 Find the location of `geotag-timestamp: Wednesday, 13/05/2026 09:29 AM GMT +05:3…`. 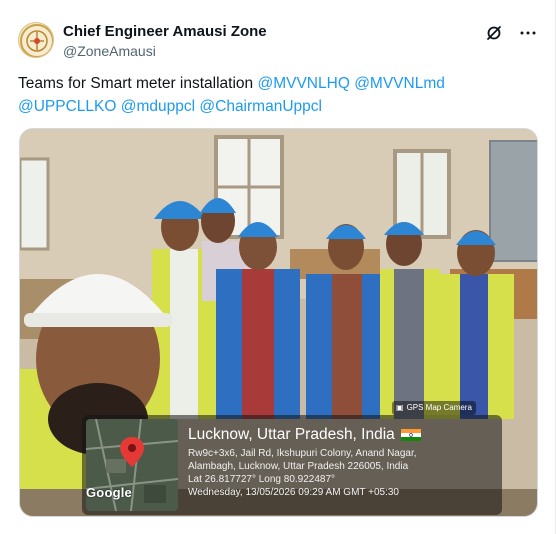

geotag-timestamp: Wednesday, 13/05/2026 09:29 AM GMT +05:3… is located at coordinates (293, 492).